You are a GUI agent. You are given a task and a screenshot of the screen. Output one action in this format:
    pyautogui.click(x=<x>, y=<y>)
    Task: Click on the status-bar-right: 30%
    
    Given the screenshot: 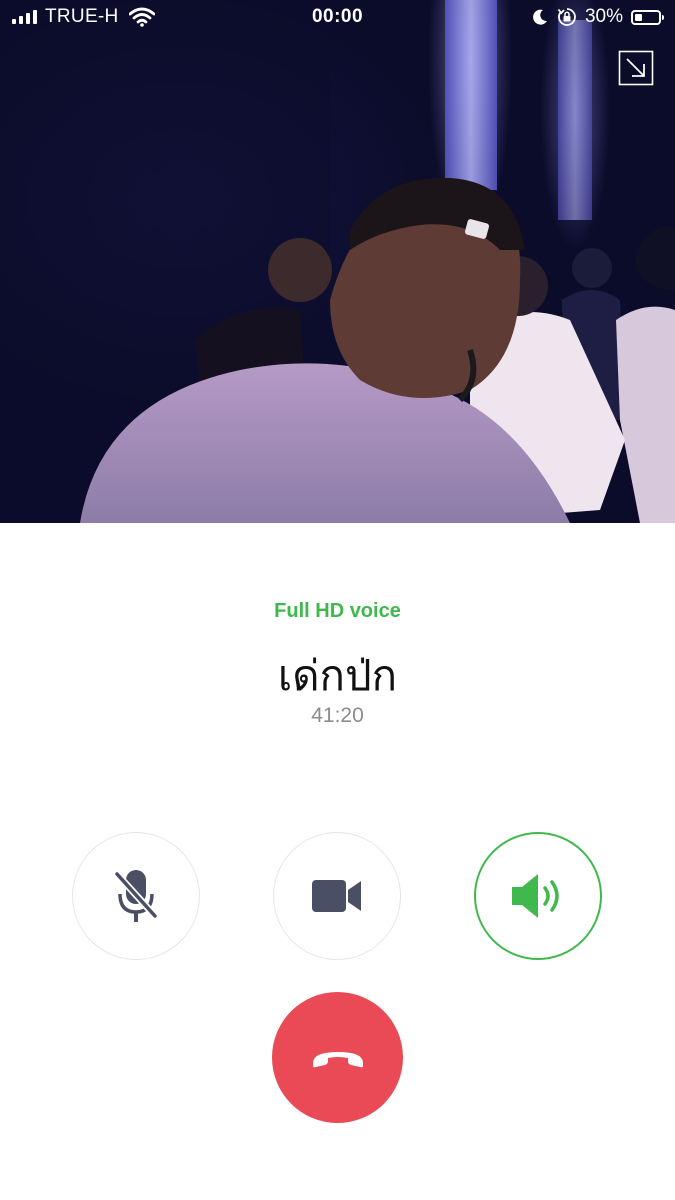 What is the action you would take?
    pyautogui.click(x=597, y=17)
    